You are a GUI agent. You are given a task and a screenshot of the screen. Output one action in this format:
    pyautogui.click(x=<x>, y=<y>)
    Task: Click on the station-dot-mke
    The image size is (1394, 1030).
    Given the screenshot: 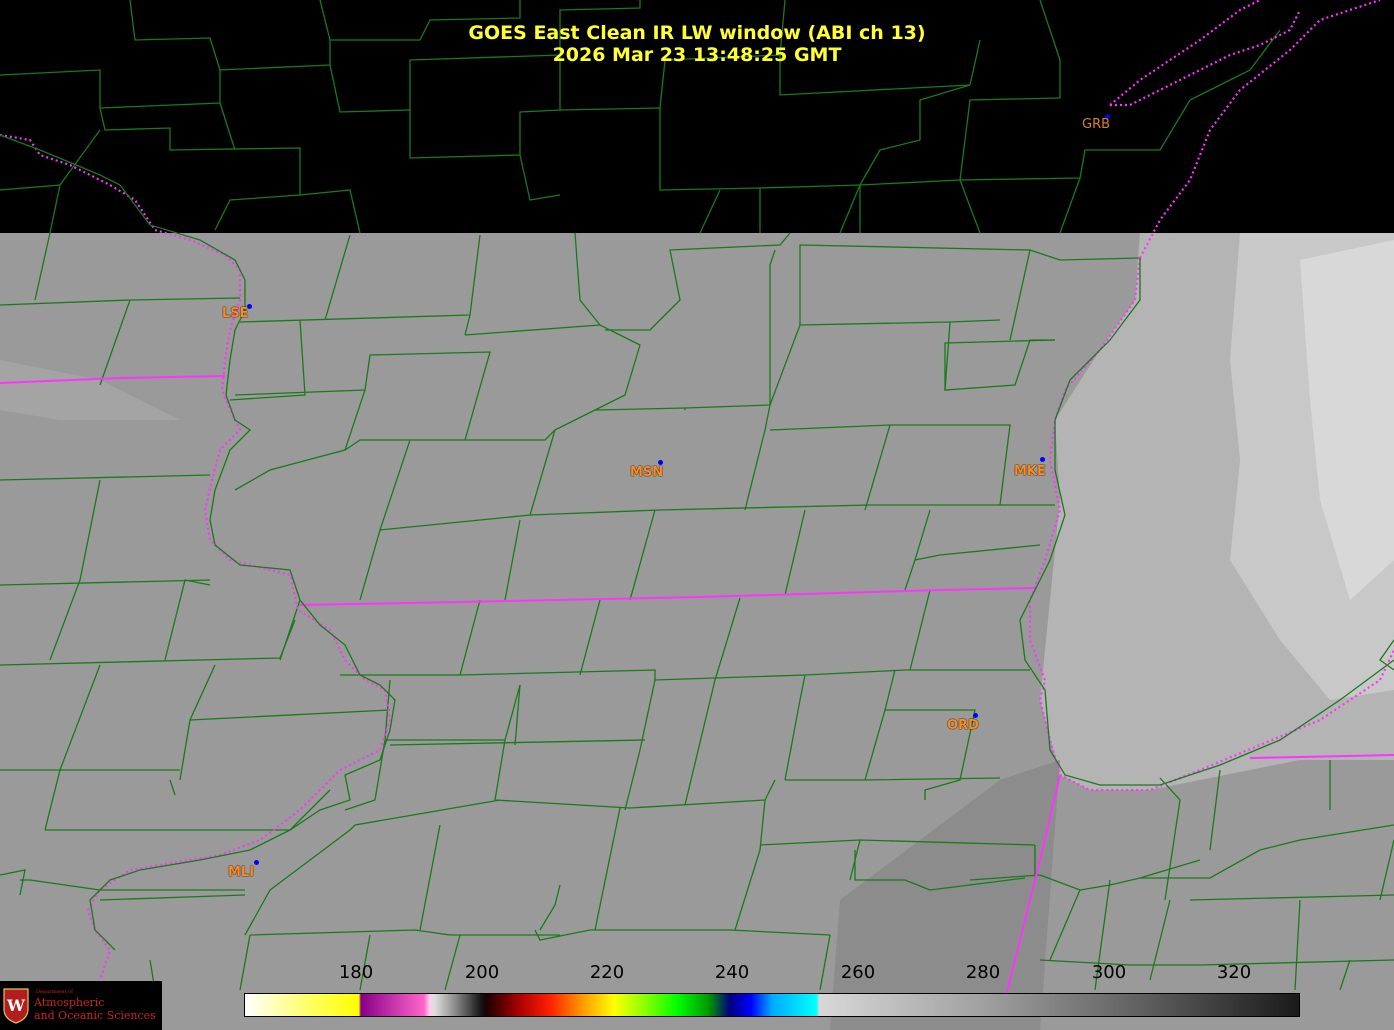 What is the action you would take?
    pyautogui.click(x=1042, y=459)
    